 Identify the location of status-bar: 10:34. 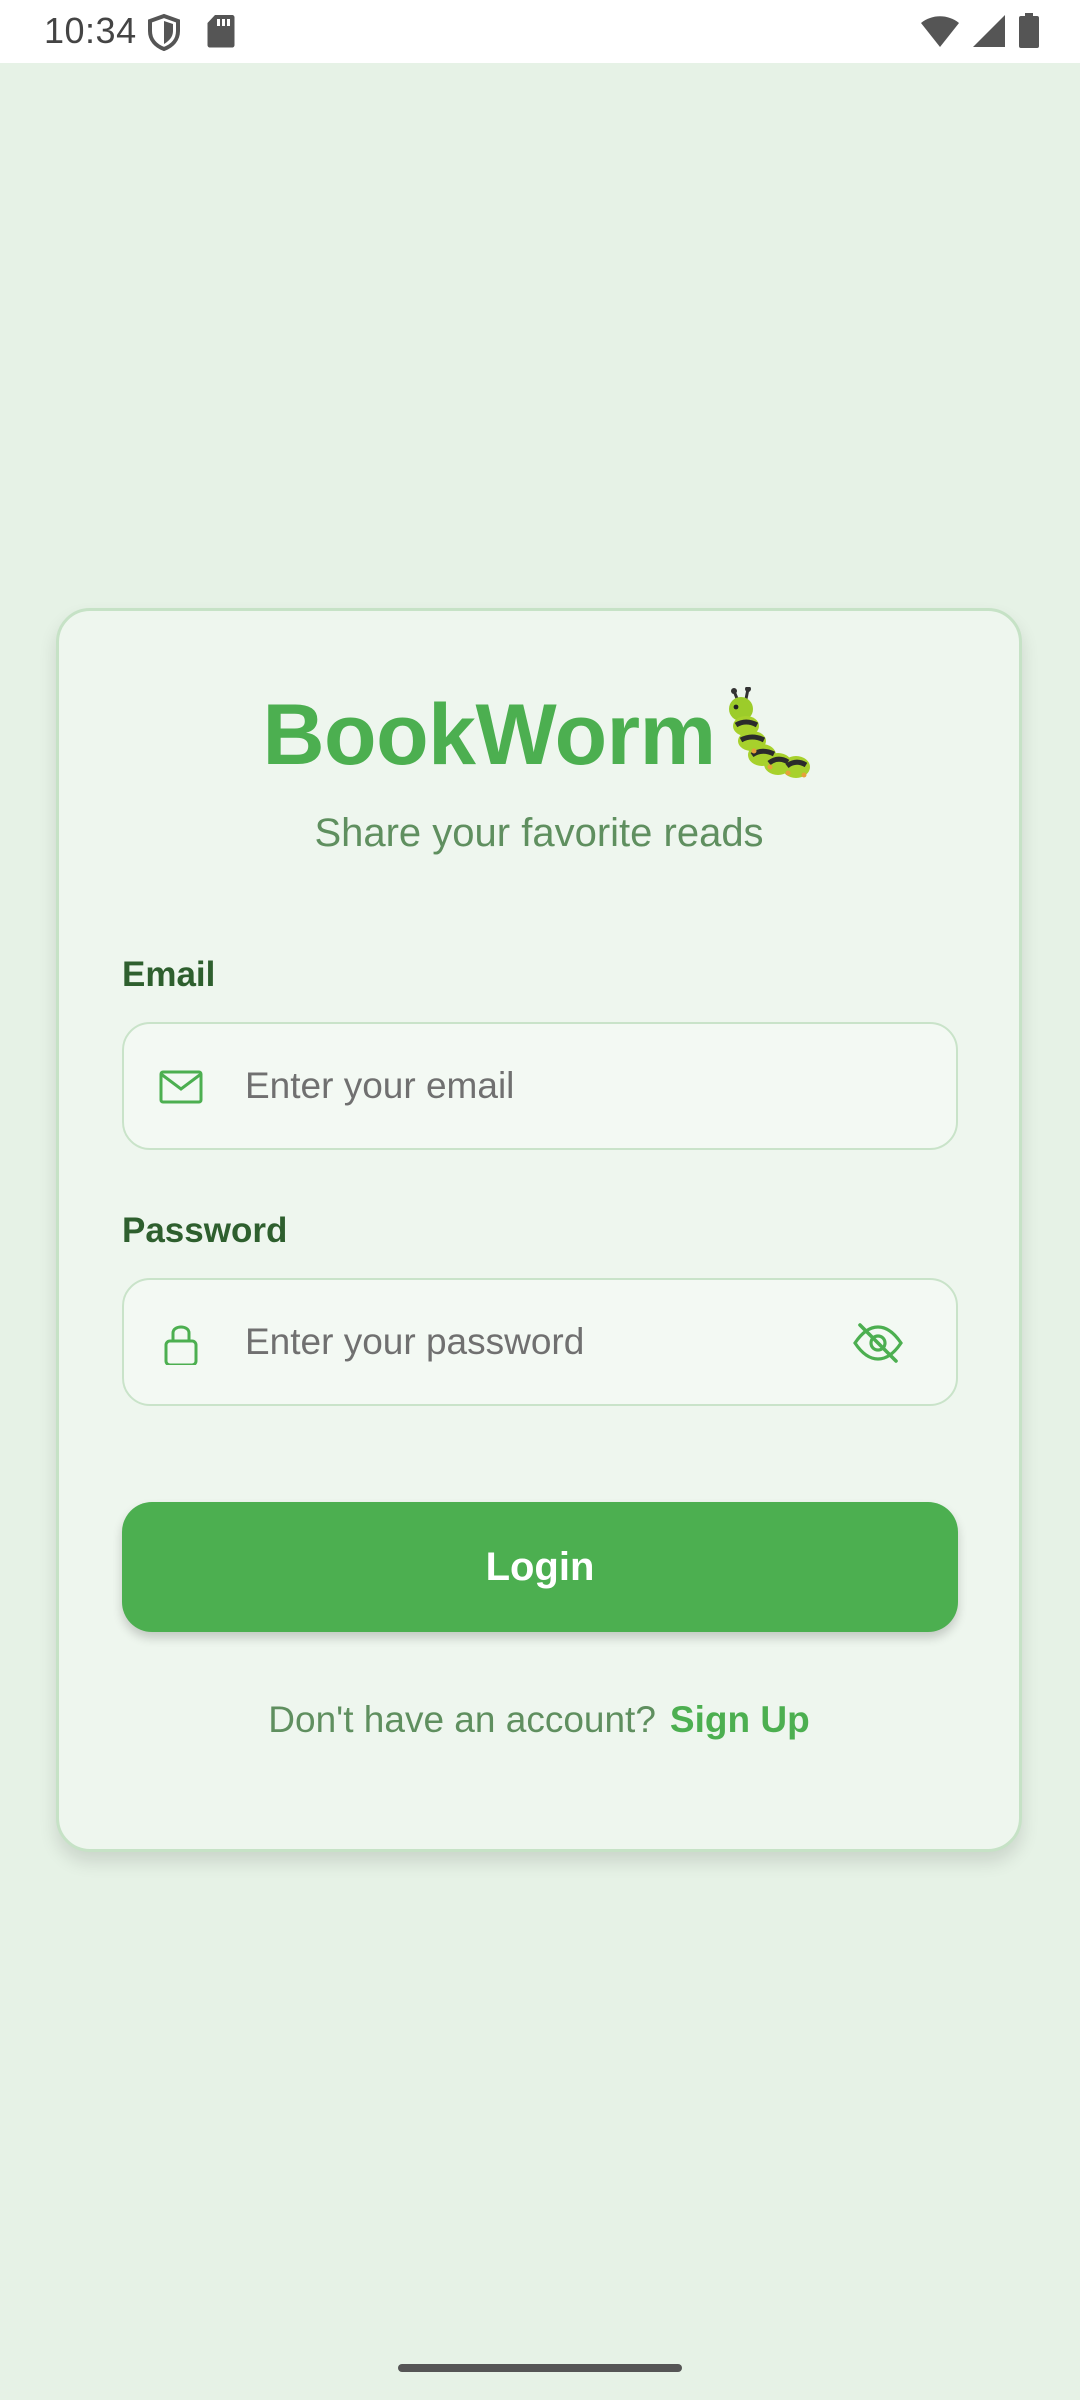
(540, 31).